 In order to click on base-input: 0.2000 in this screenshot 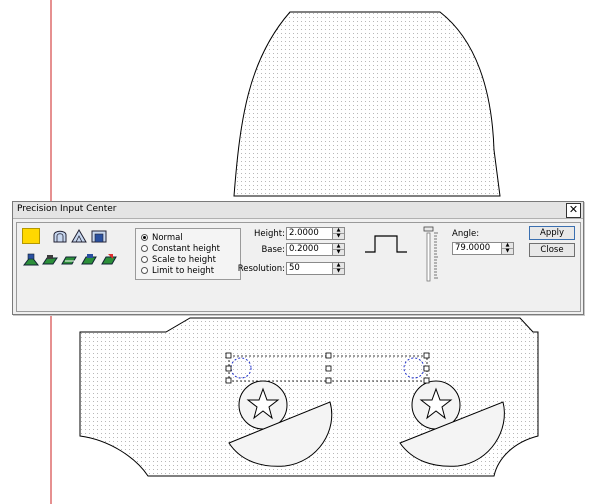, I will do `click(309, 249)`.